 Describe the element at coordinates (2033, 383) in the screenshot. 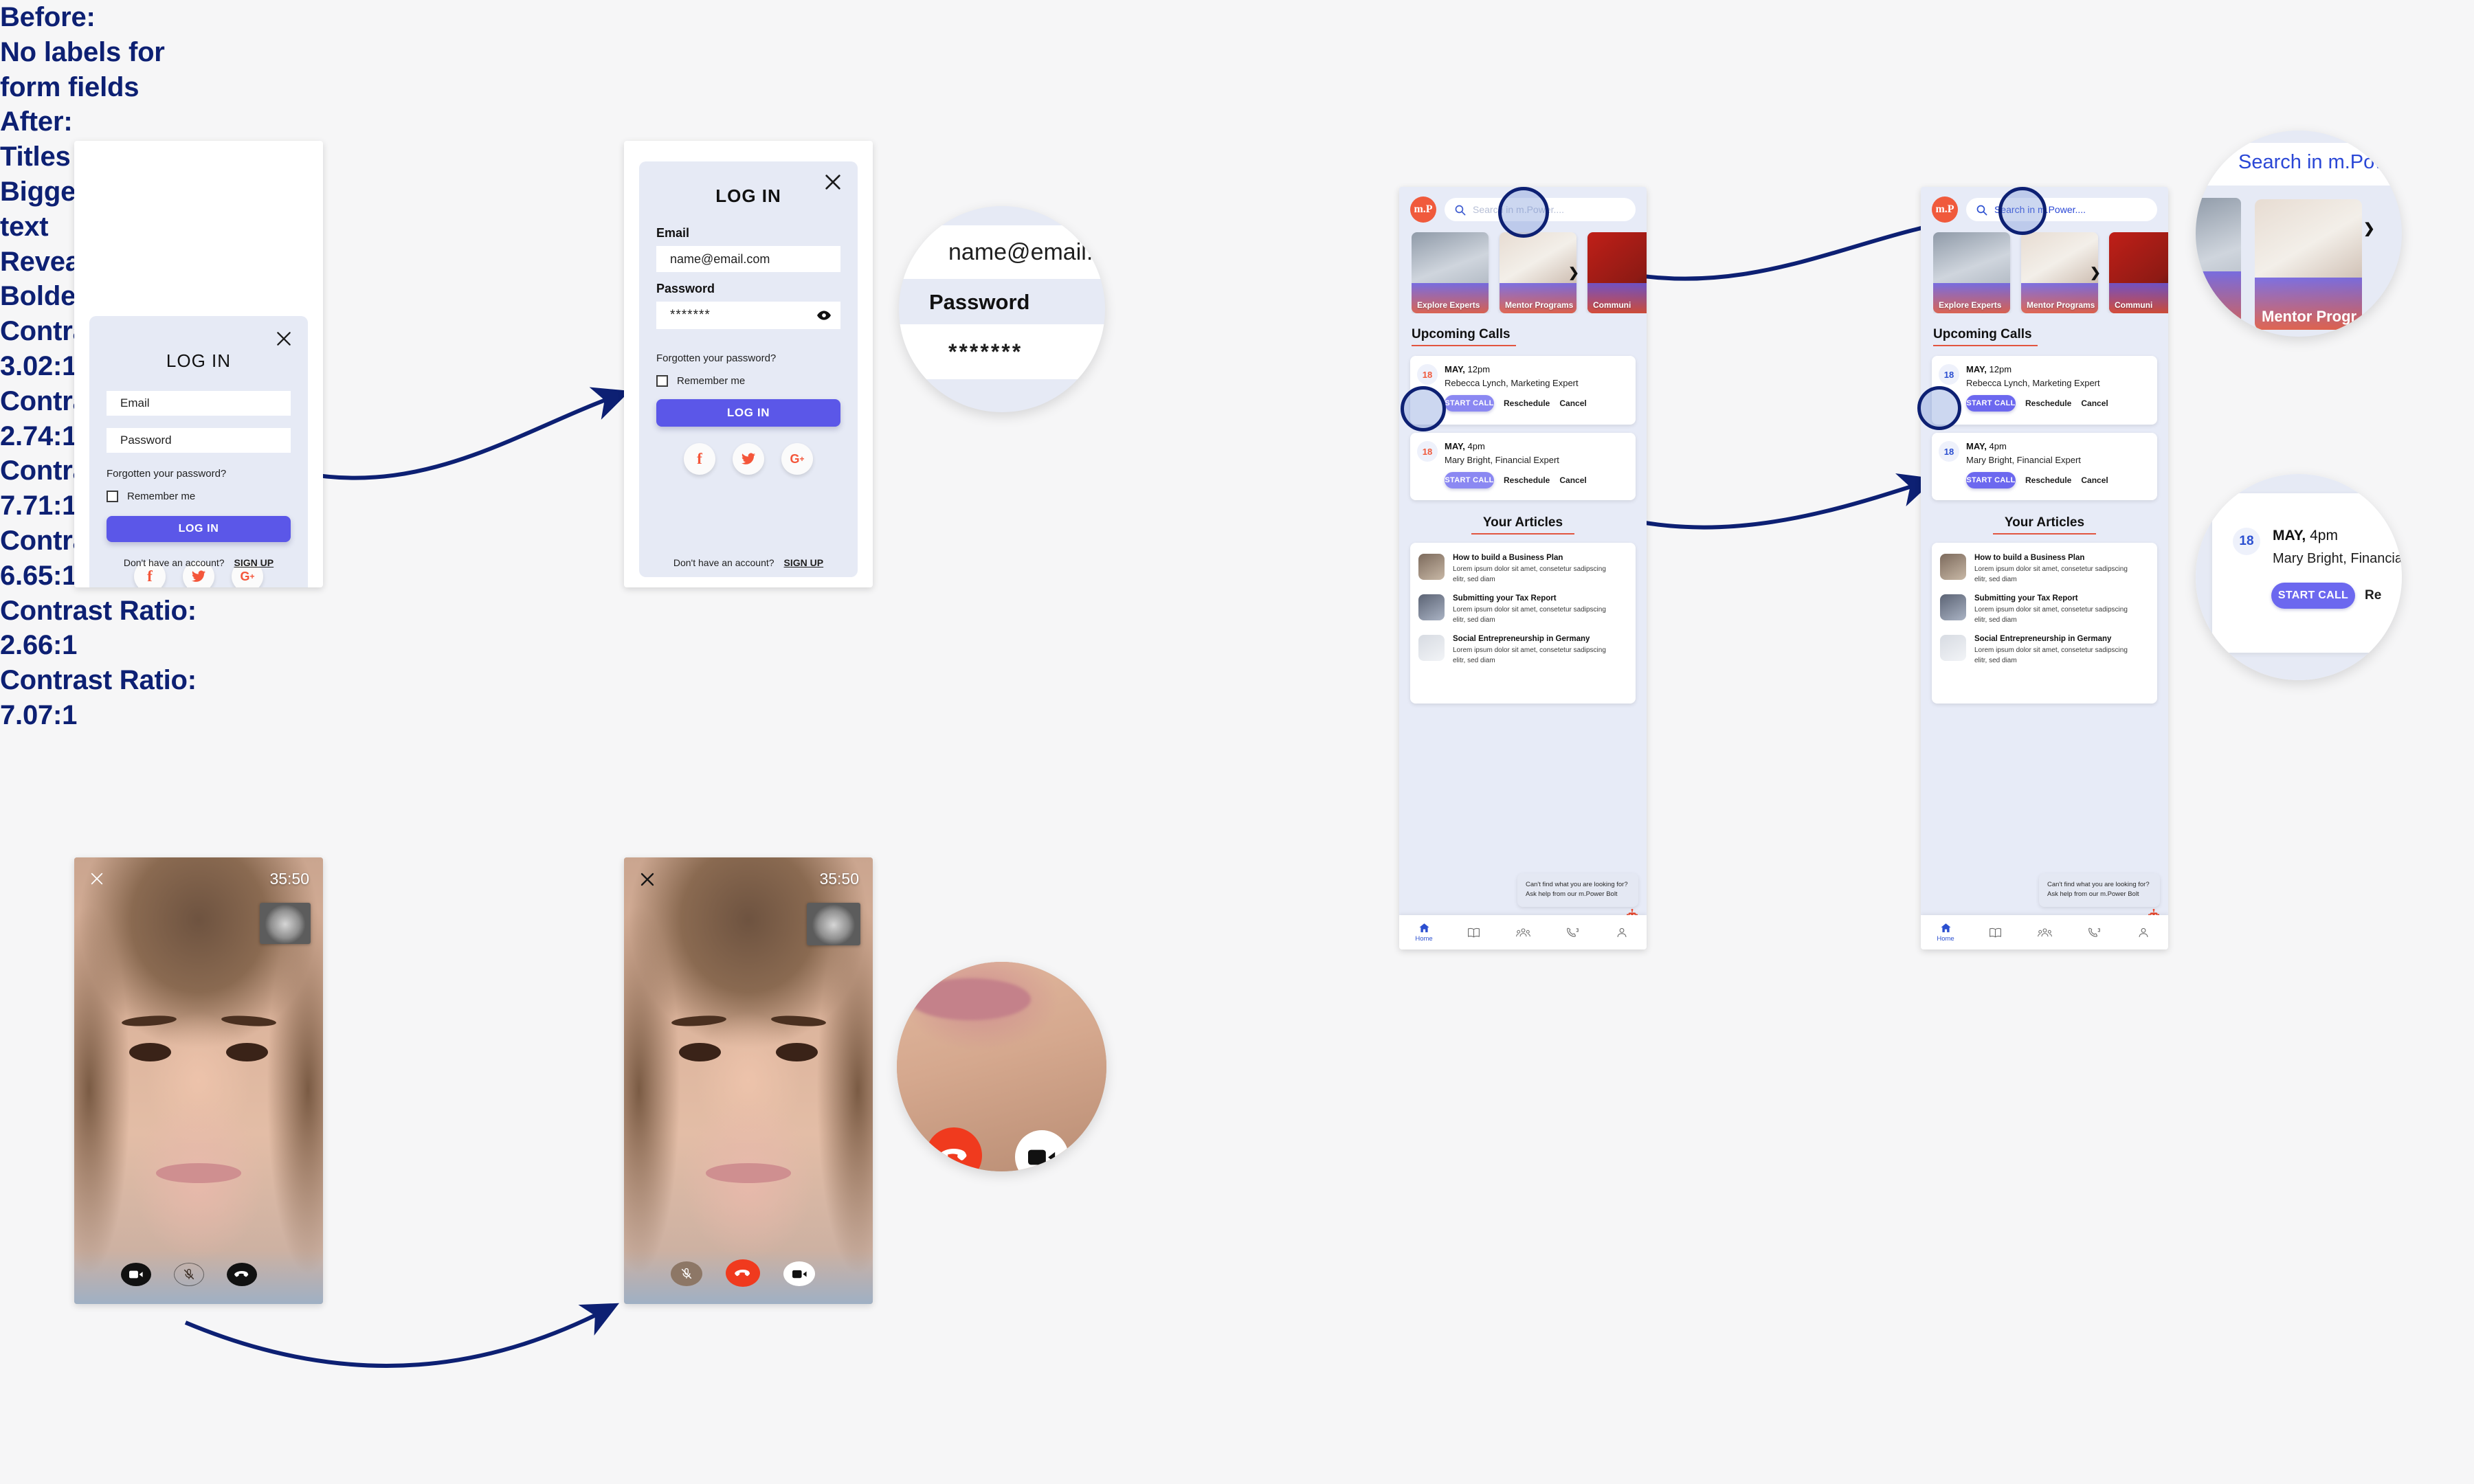

I see `call-person: Rebecca Lynch, Marketing Expert` at that location.